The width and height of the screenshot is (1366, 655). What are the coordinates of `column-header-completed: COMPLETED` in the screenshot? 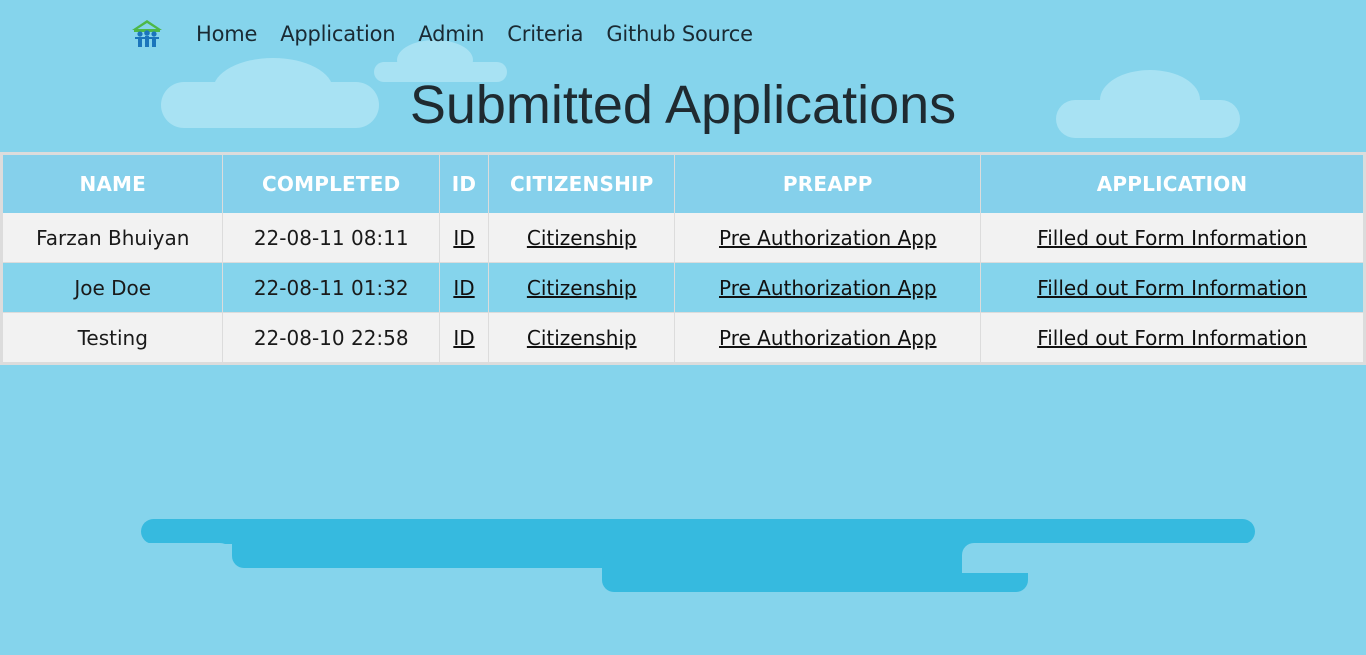 It's located at (331, 183).